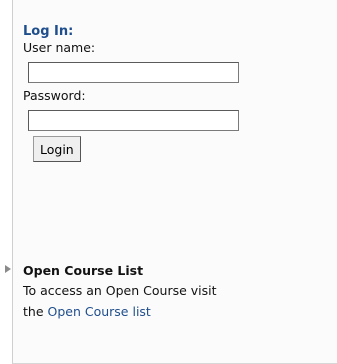 The height and width of the screenshot is (364, 337). I want to click on open-course-list-link: Open Course list, so click(99, 311).